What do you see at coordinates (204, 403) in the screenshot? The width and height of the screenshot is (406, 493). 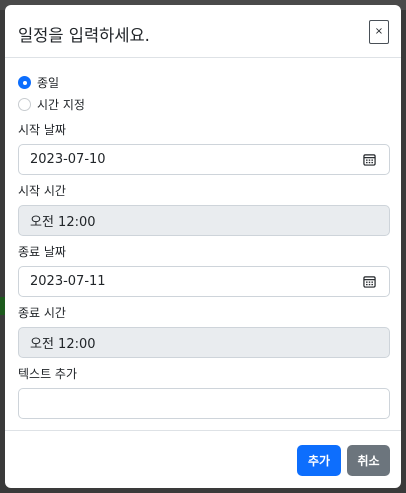 I see `text-input` at bounding box center [204, 403].